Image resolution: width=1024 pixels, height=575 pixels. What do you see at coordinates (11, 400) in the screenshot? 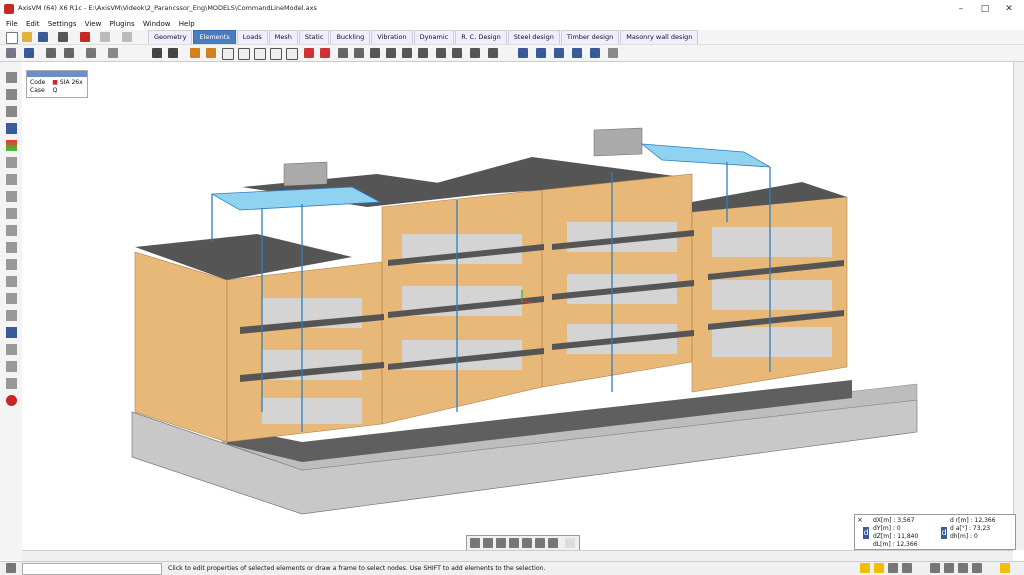
I see `warning-icon` at bounding box center [11, 400].